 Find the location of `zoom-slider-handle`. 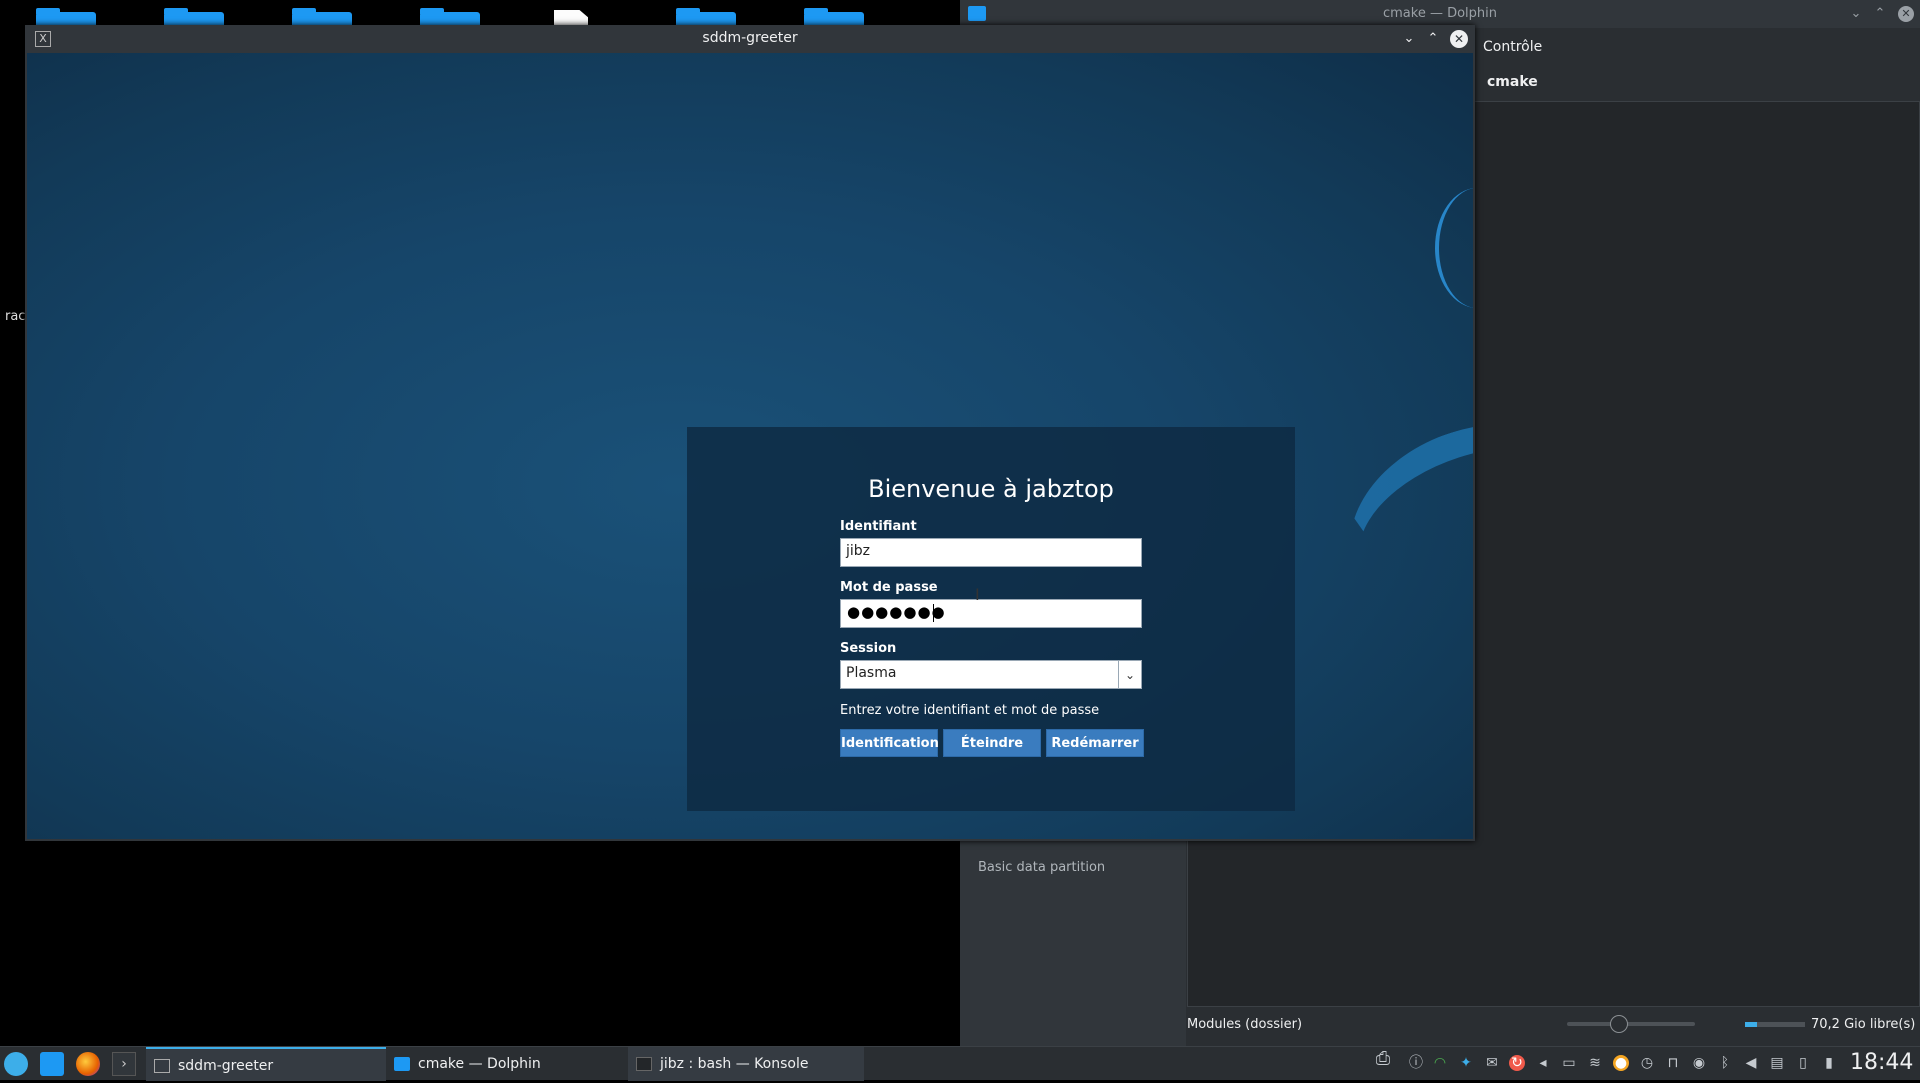

zoom-slider-handle is located at coordinates (1619, 1024).